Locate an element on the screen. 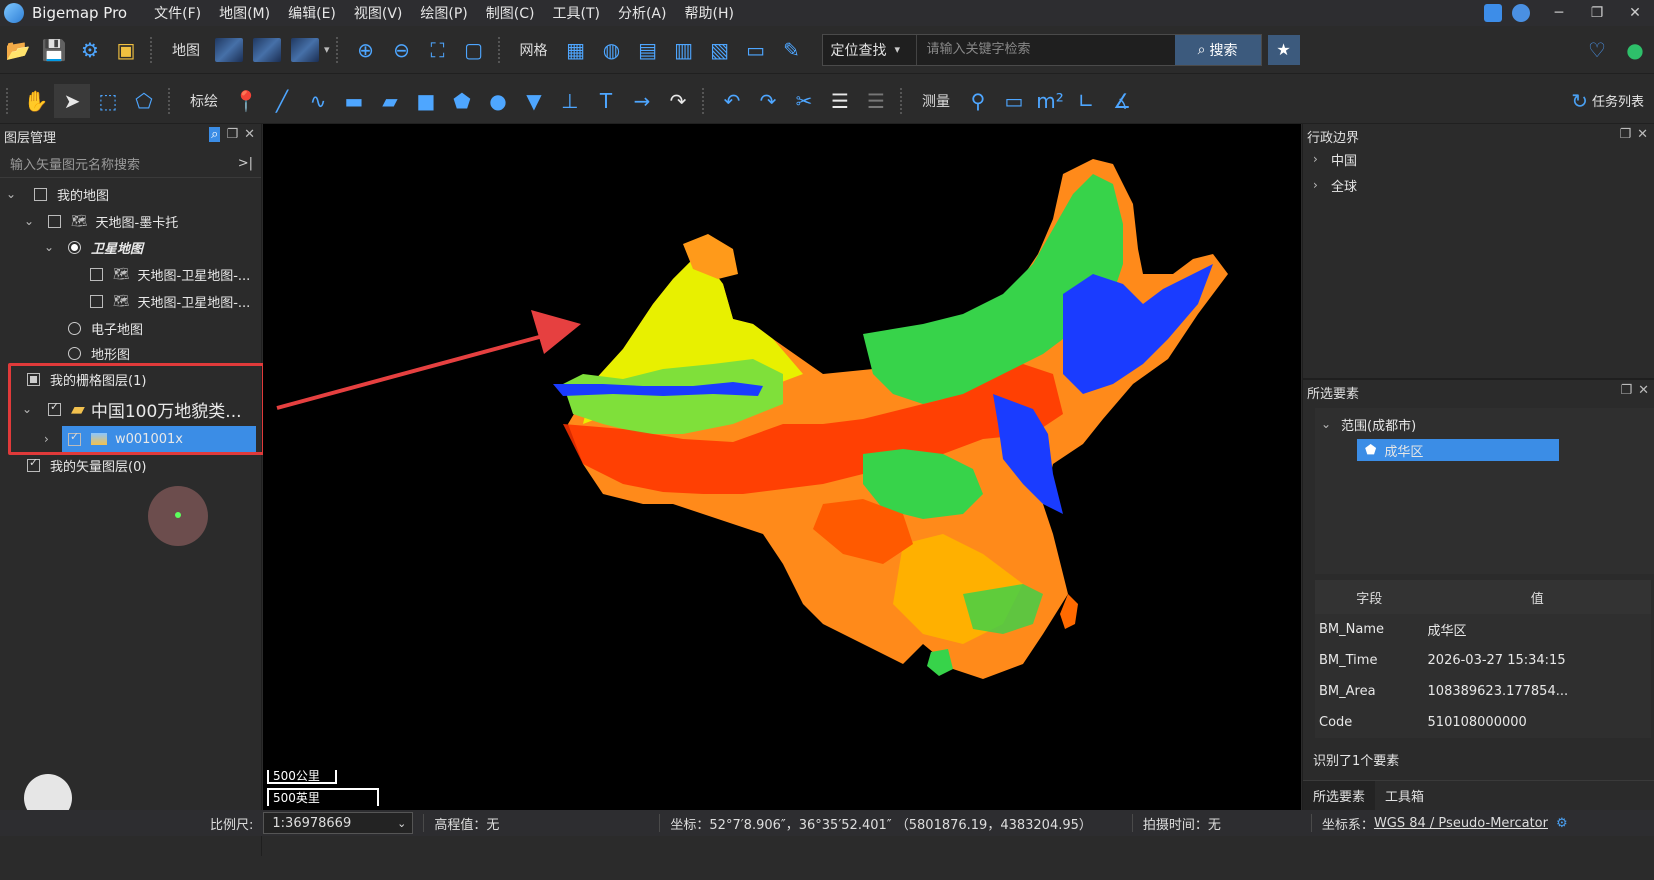 The height and width of the screenshot is (880, 1654). message-icon is located at coordinates (1493, 13).